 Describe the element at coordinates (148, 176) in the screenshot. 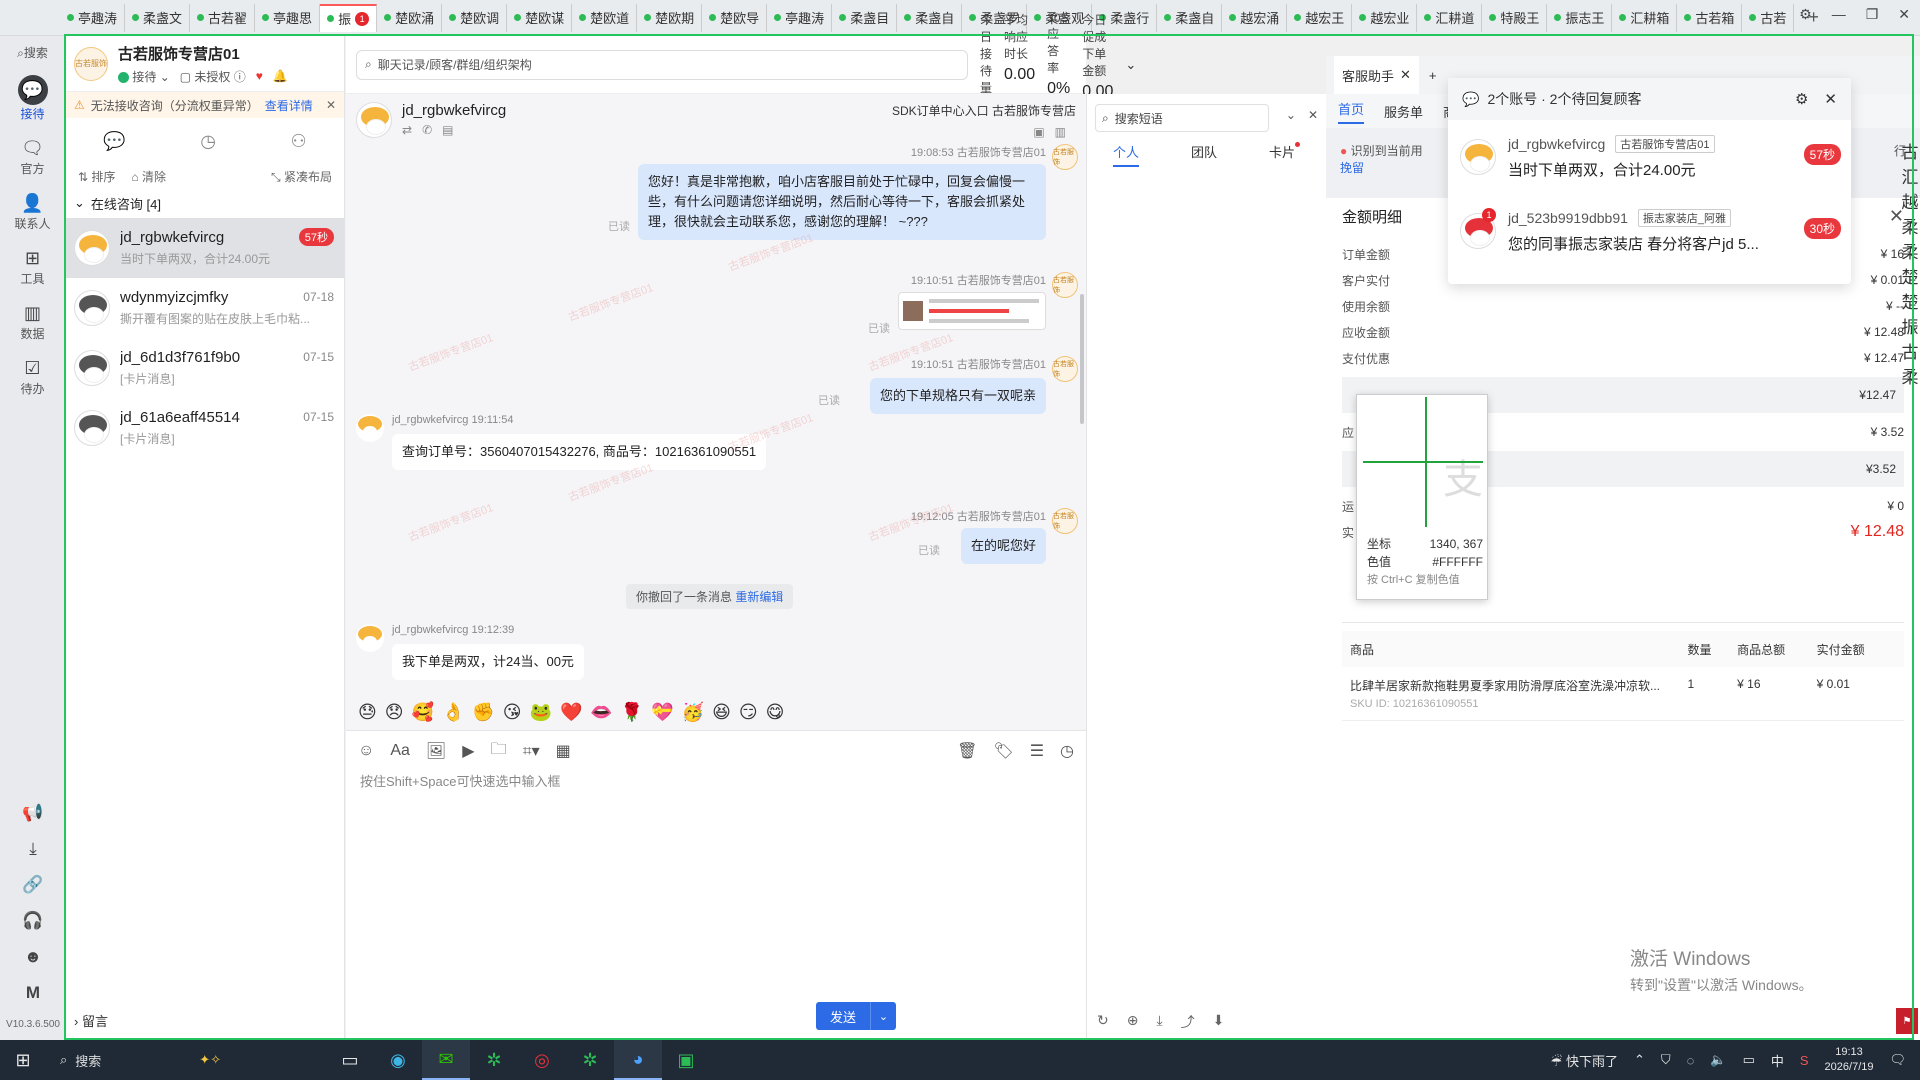

I see `clear-button: ⌂ 清除` at that location.